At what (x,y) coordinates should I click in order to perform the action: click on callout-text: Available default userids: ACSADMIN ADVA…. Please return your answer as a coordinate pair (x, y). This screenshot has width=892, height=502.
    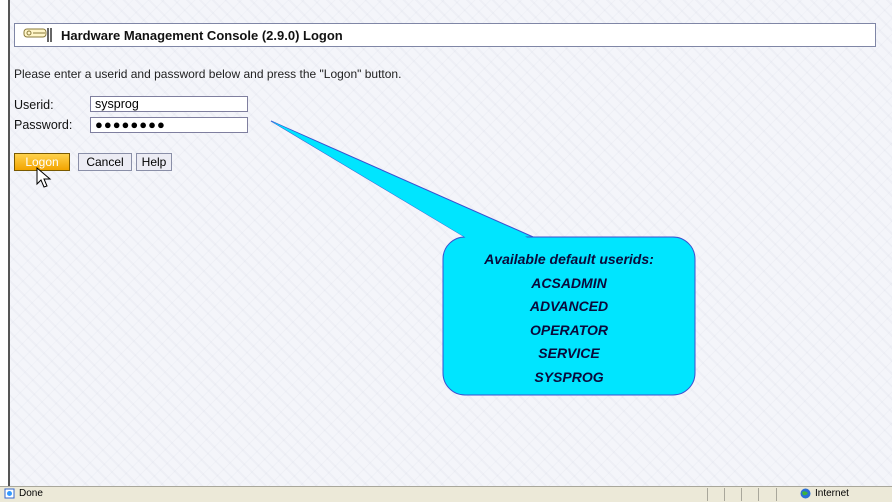
    Looking at the image, I should click on (569, 318).